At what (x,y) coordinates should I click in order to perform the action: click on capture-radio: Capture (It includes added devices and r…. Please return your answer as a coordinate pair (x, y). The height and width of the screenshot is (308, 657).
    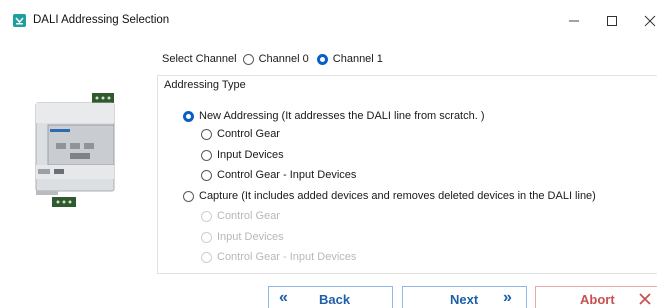
    Looking at the image, I should click on (389, 196).